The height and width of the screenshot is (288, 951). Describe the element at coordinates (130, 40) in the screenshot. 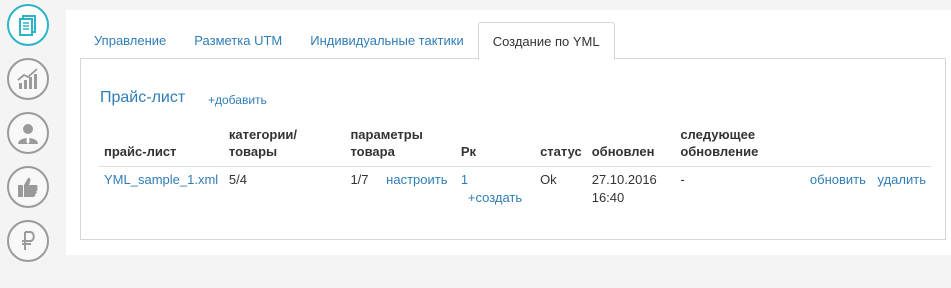

I see `tab-management: Управление` at that location.